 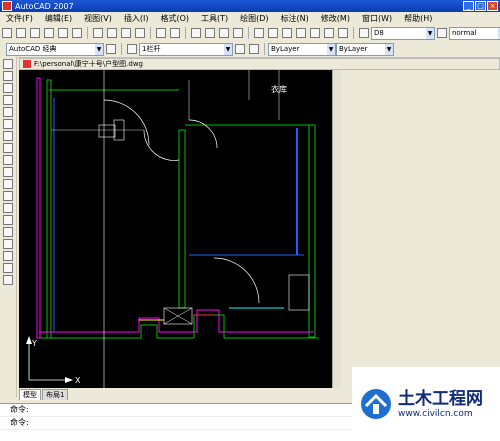 What do you see at coordinates (335, 18) in the screenshot?
I see `menu-modify: 修改(M)` at bounding box center [335, 18].